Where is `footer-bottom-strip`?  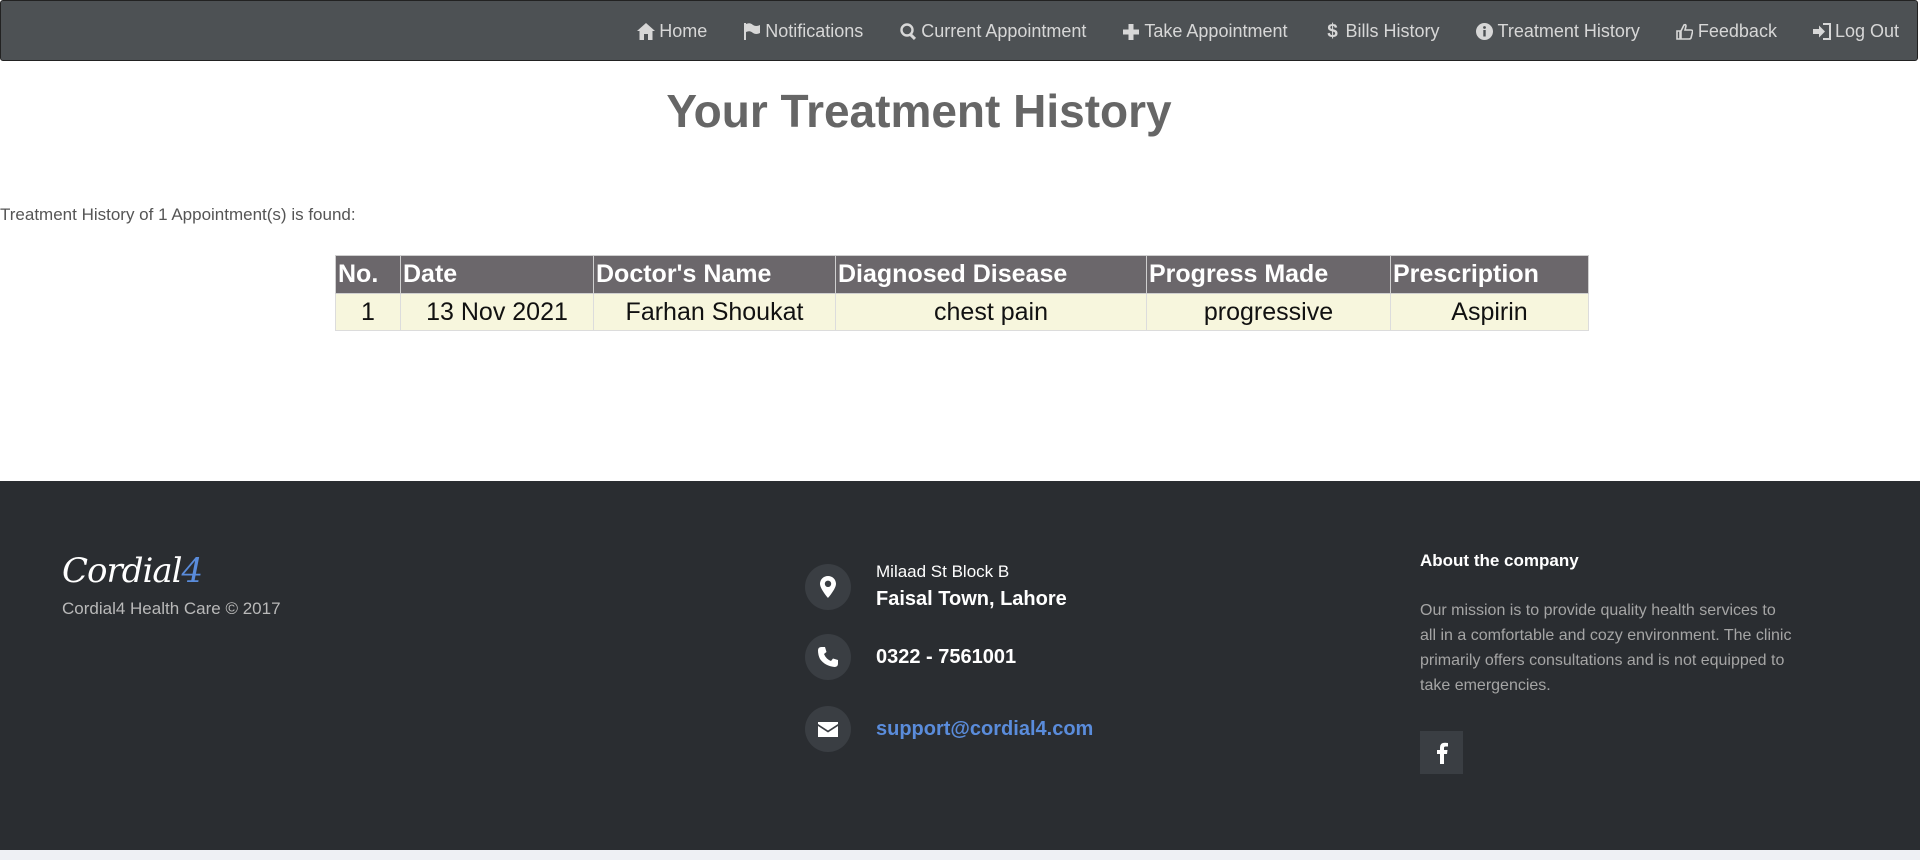
footer-bottom-strip is located at coordinates (960, 855).